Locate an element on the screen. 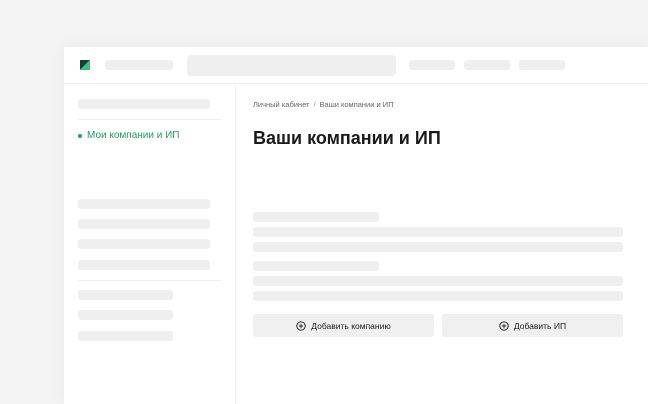 This screenshot has height=404, width=648. company-logo-icon is located at coordinates (85, 65).